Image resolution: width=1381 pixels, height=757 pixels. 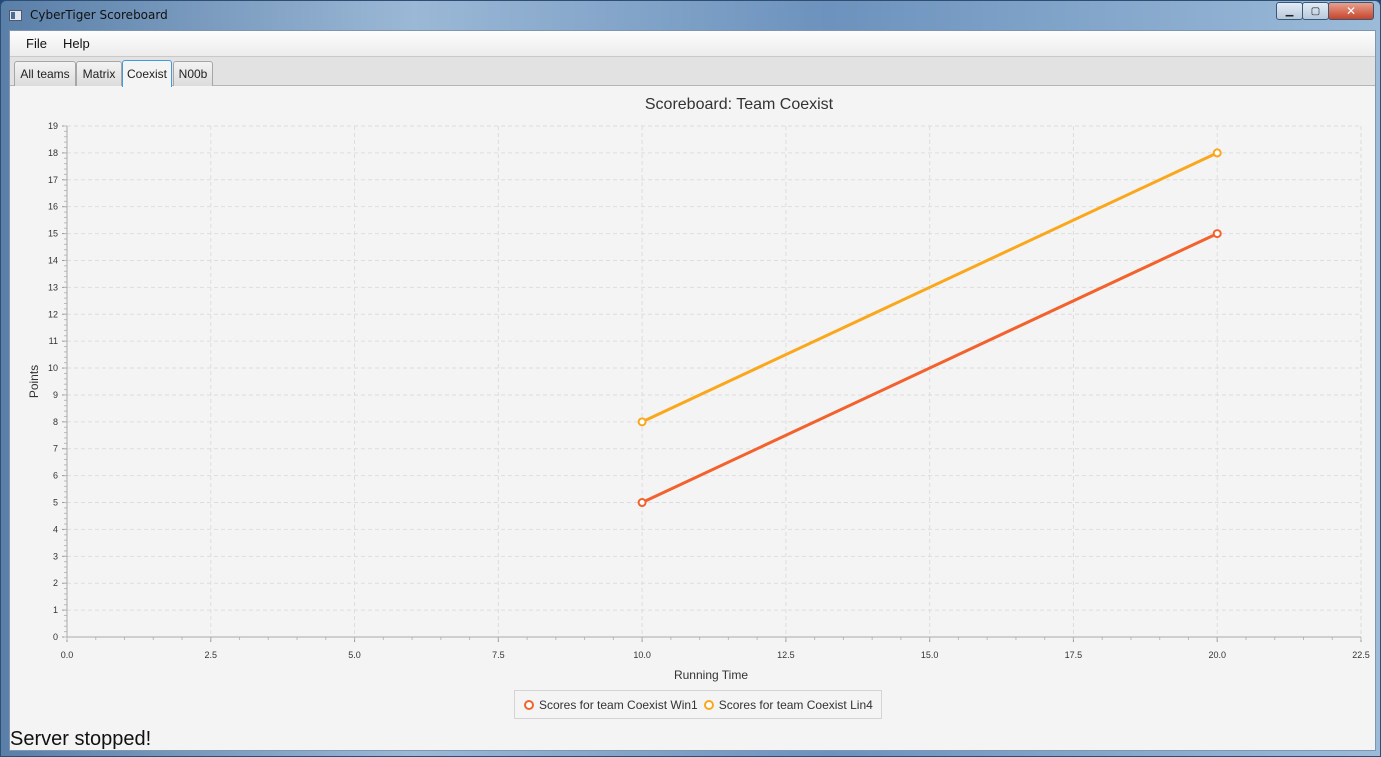 What do you see at coordinates (53, 207) in the screenshot?
I see `y-tick-label: 16` at bounding box center [53, 207].